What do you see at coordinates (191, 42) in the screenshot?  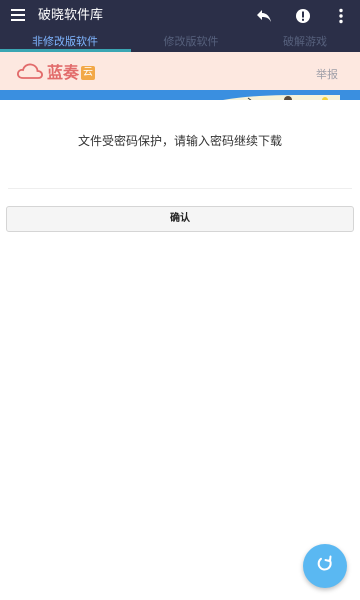 I see `tab-modified-software: 修改版软件` at bounding box center [191, 42].